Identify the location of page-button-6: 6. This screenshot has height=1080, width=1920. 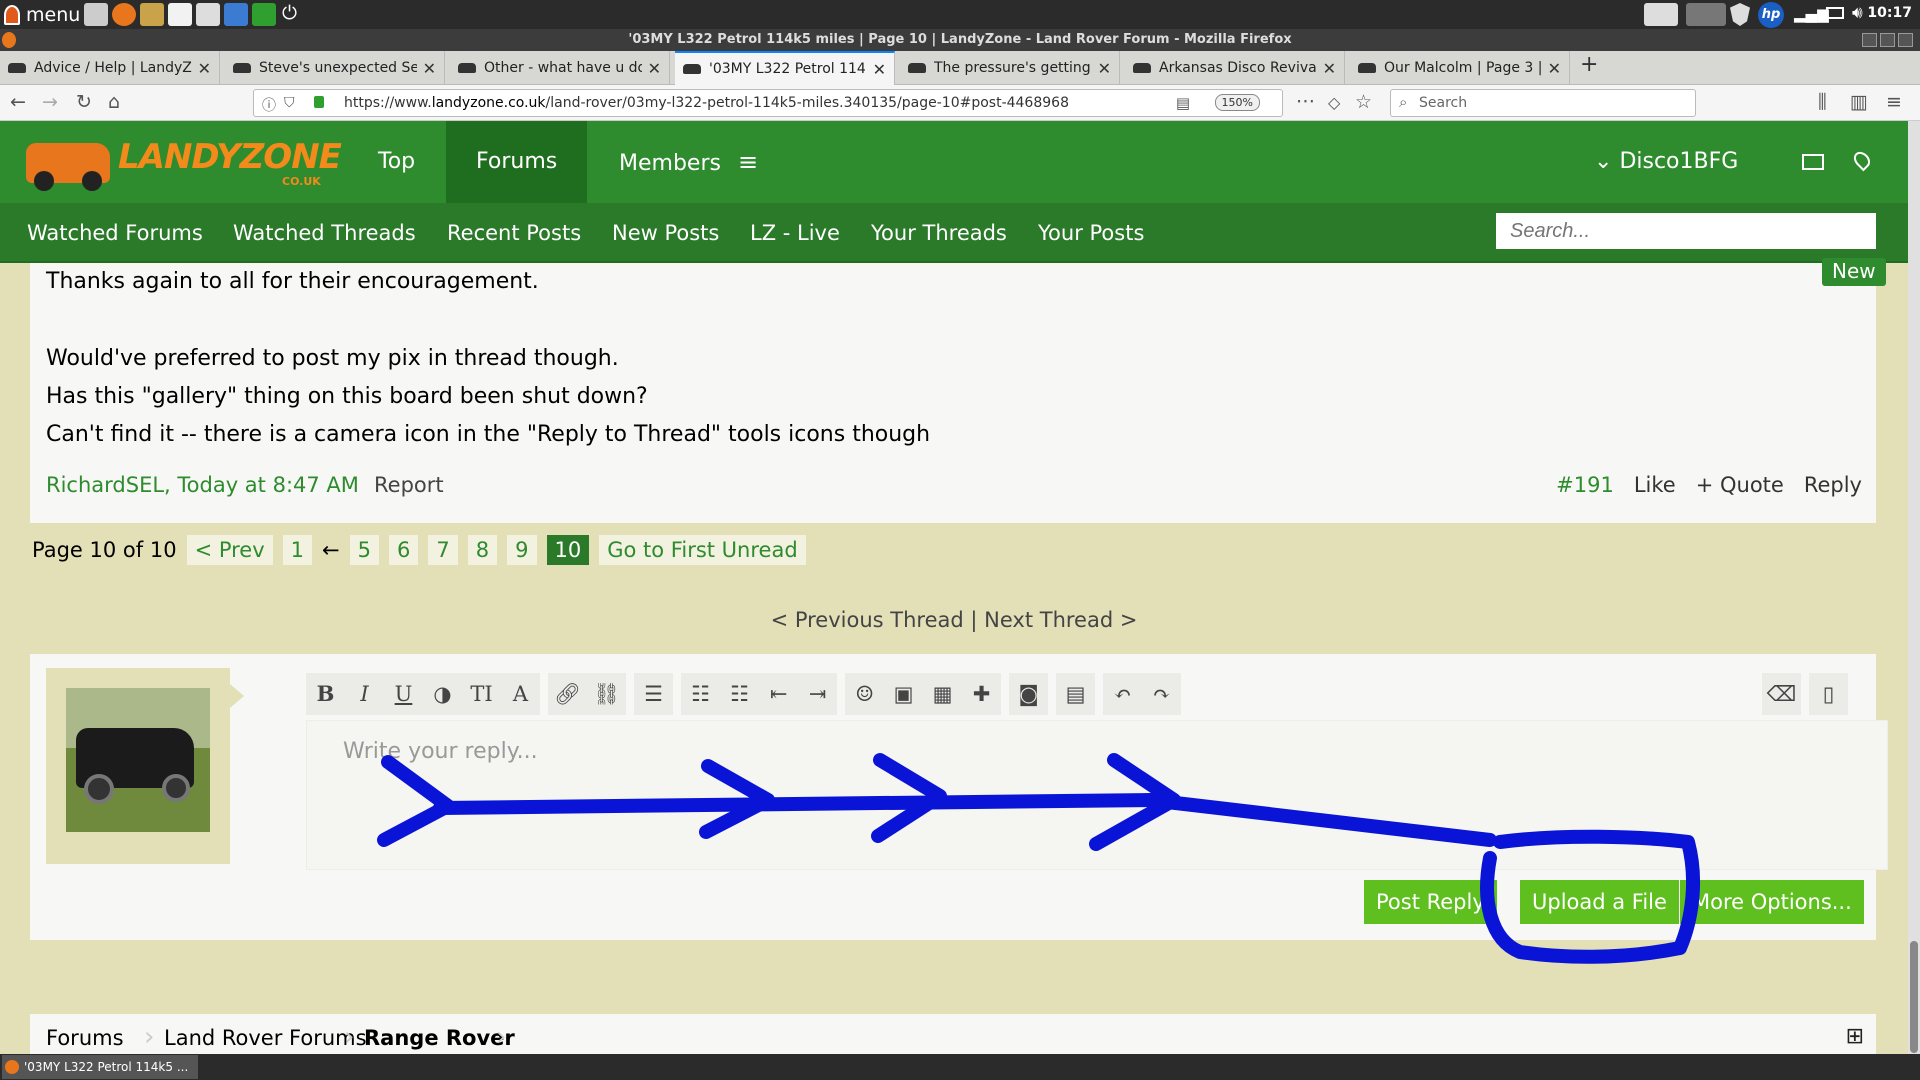
(404, 550).